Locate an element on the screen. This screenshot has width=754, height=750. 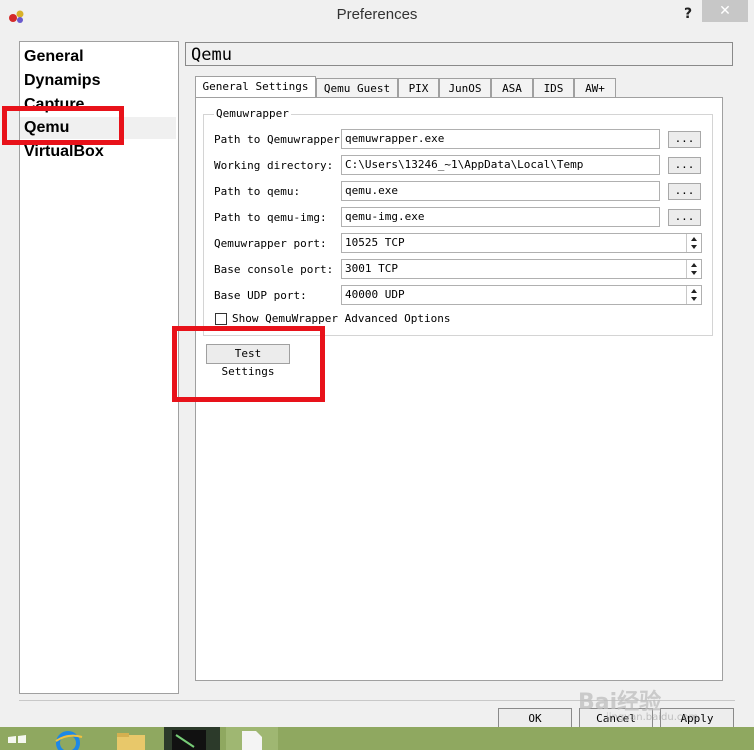
tab-ids: IDS is located at coordinates (553, 87).